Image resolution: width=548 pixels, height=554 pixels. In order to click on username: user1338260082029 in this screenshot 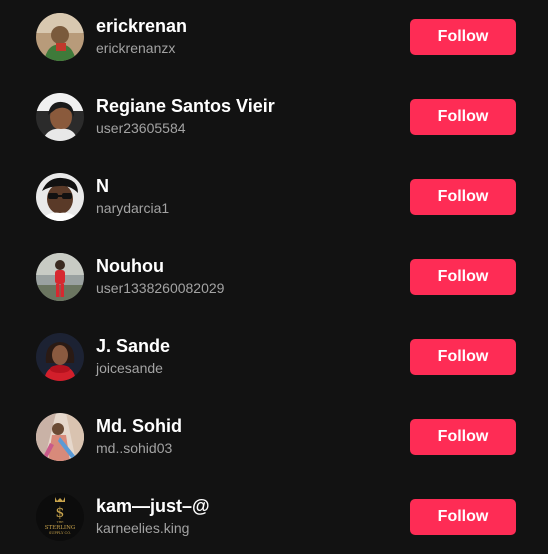, I will do `click(160, 288)`.